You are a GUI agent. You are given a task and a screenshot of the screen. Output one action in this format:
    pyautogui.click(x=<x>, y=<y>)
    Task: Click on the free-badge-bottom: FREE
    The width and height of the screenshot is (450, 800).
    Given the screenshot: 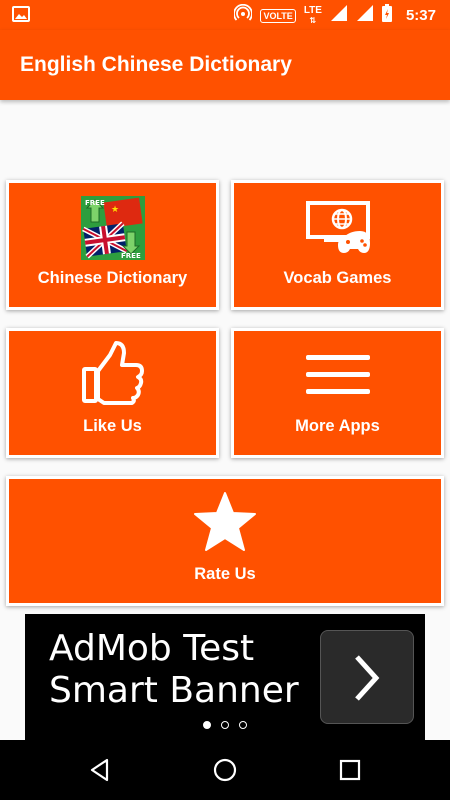 What is the action you would take?
    pyautogui.click(x=131, y=256)
    